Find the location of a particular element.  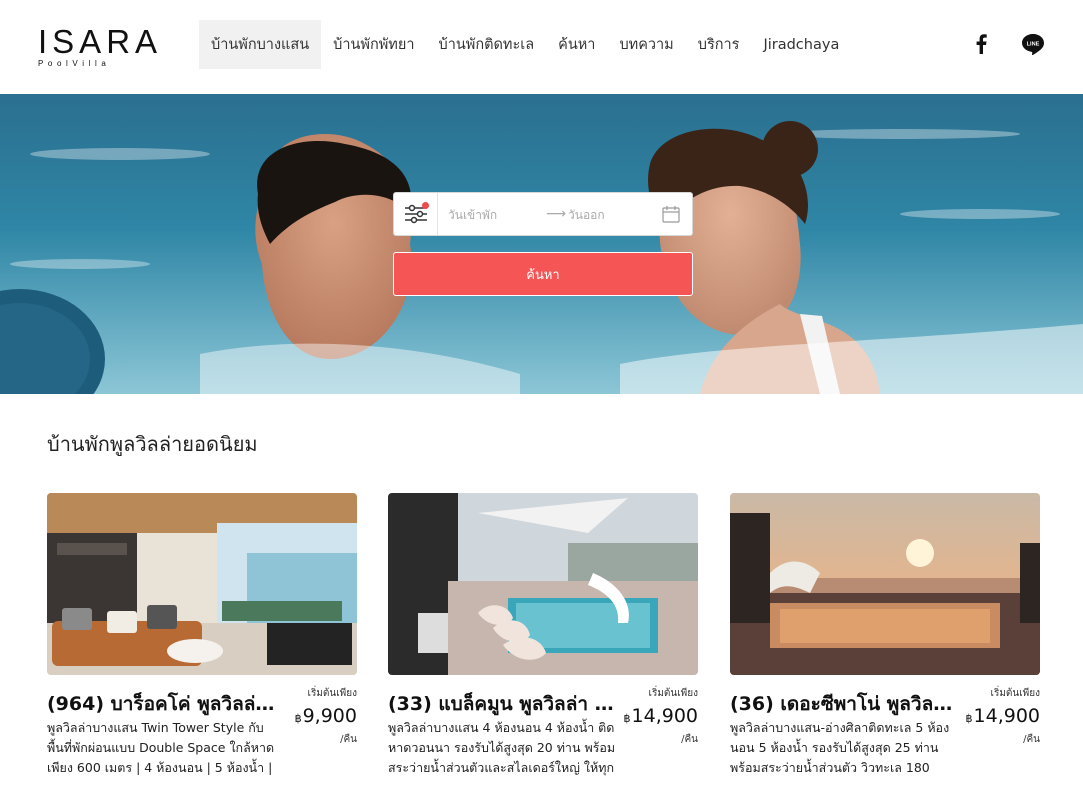

checkin-date-field: วันเข้าพัก is located at coordinates (493, 215).